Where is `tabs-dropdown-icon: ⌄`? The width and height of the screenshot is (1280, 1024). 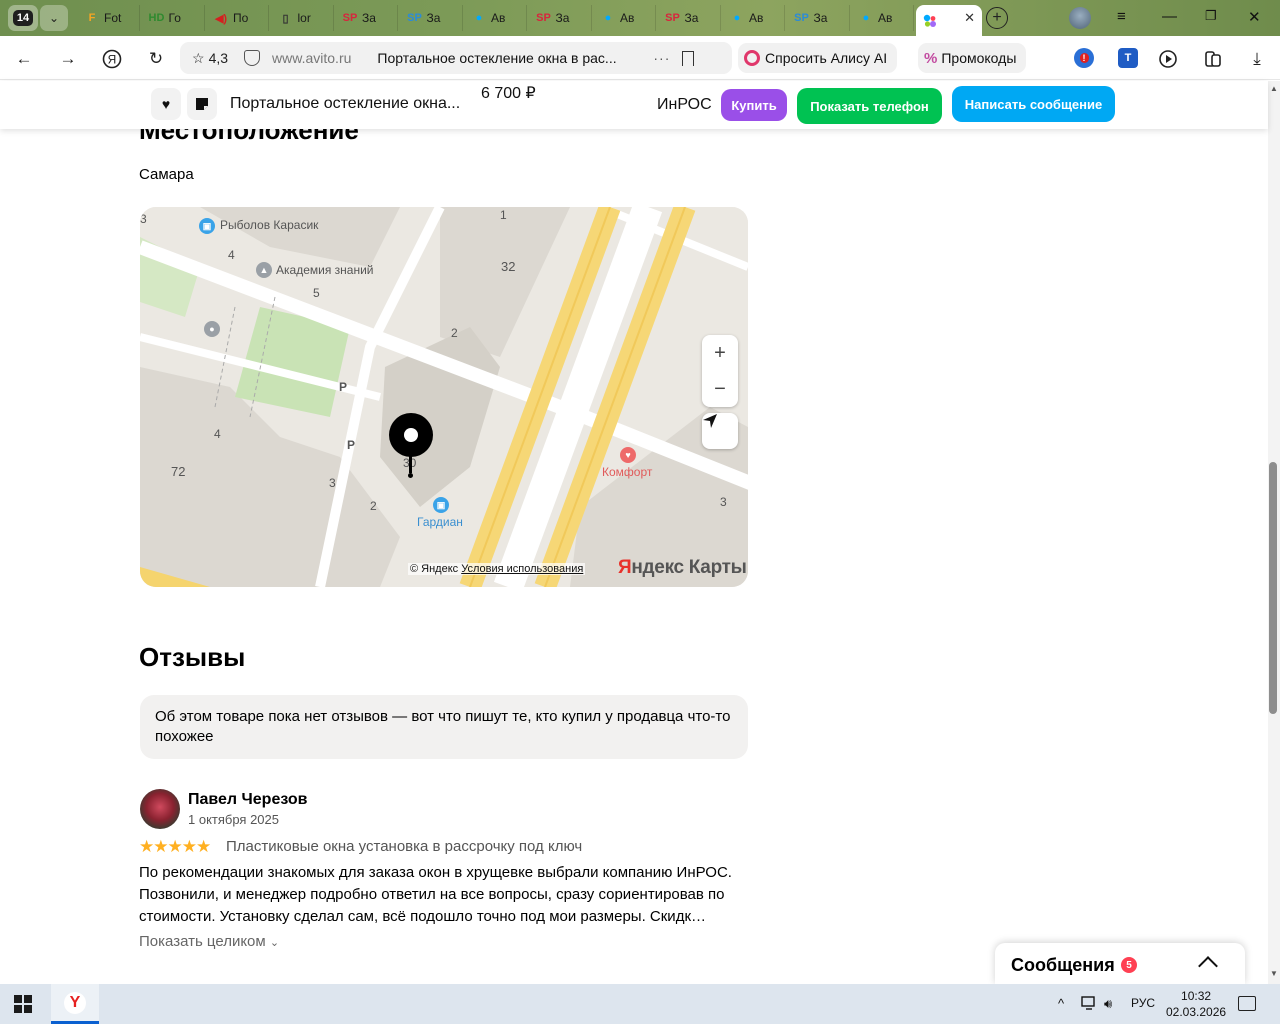
tabs-dropdown-icon: ⌄ is located at coordinates (54, 18).